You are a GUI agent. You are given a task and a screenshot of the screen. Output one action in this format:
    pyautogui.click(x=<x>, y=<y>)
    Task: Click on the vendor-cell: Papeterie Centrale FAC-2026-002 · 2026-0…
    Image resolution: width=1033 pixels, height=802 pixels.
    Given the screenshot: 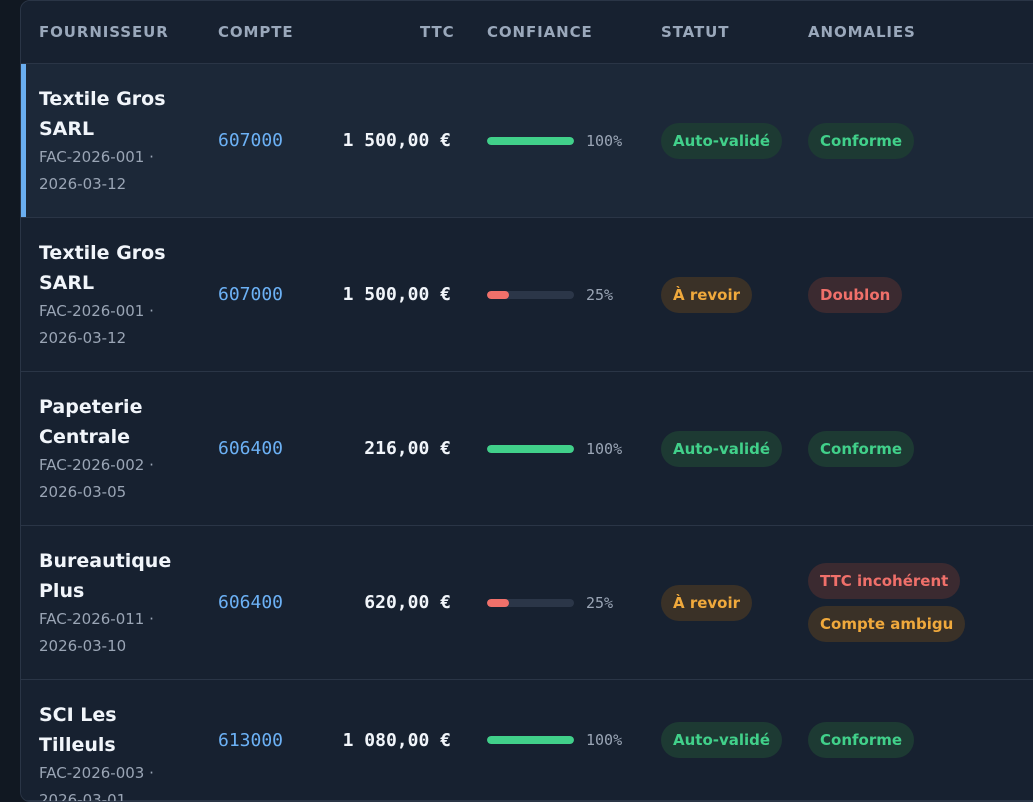 What is the action you would take?
    pyautogui.click(x=119, y=449)
    